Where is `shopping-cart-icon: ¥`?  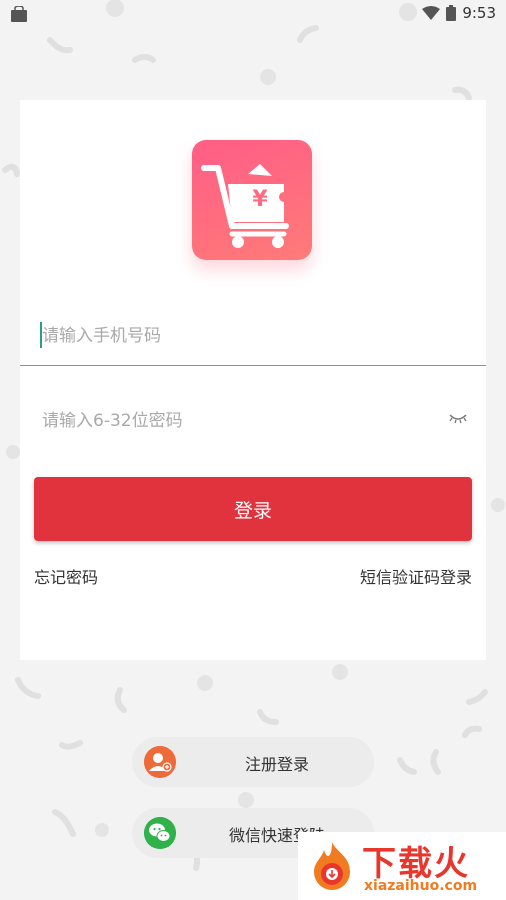
shopping-cart-icon: ¥ is located at coordinates (245, 206).